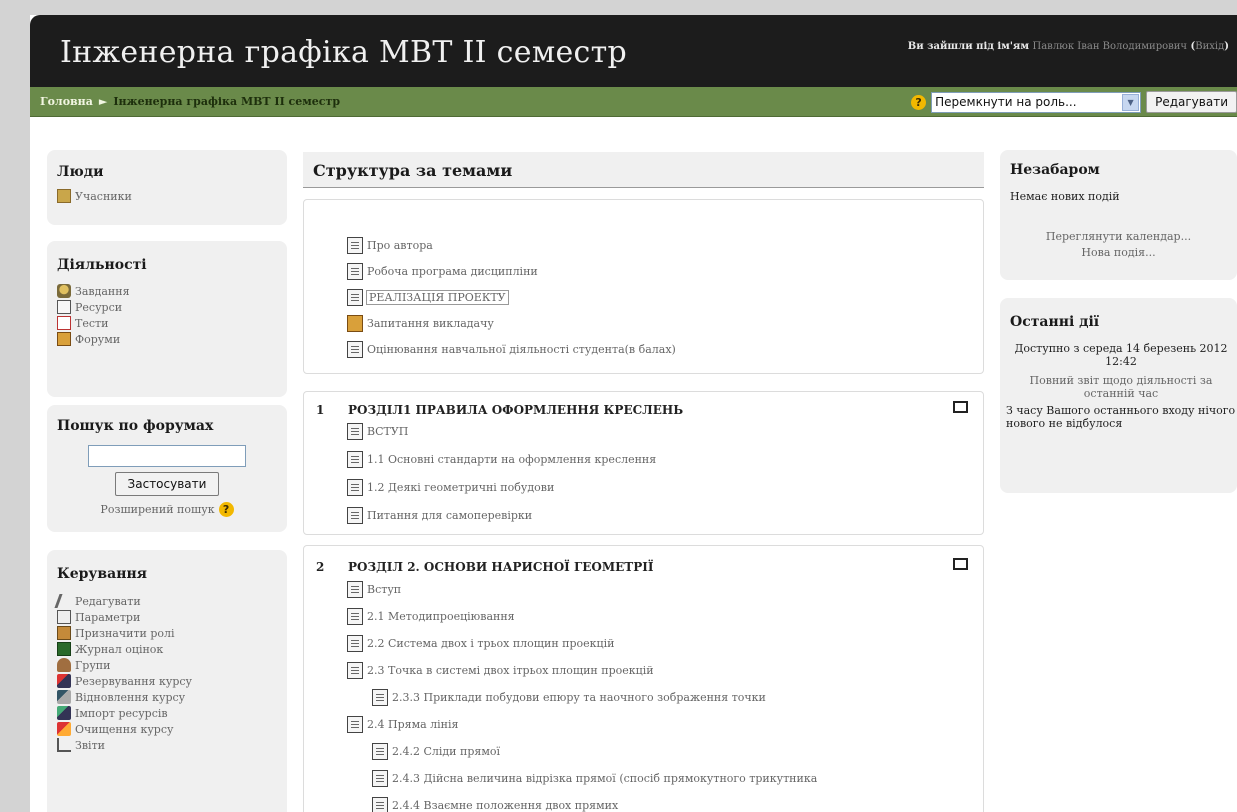  What do you see at coordinates (446, 751) in the screenshot?
I see `resource-label: 2.4.2 Сліди прямої` at bounding box center [446, 751].